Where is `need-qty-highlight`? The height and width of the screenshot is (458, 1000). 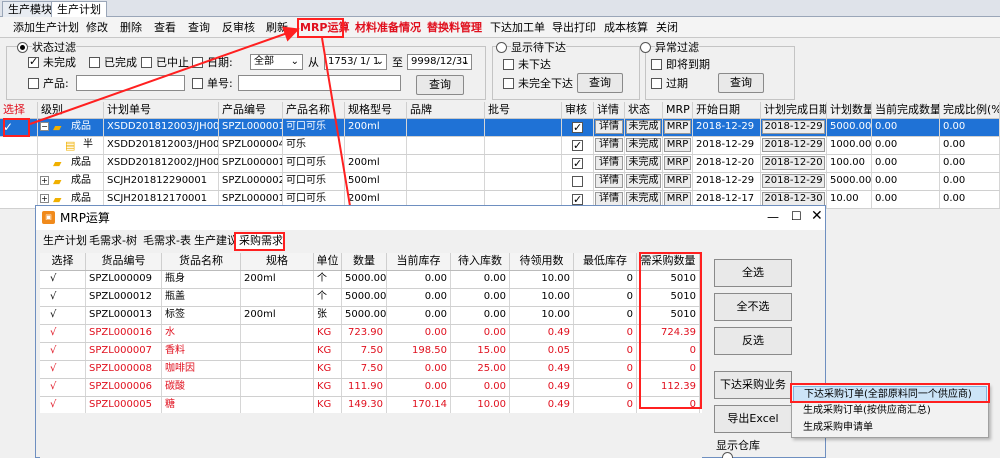 need-qty-highlight is located at coordinates (670, 330).